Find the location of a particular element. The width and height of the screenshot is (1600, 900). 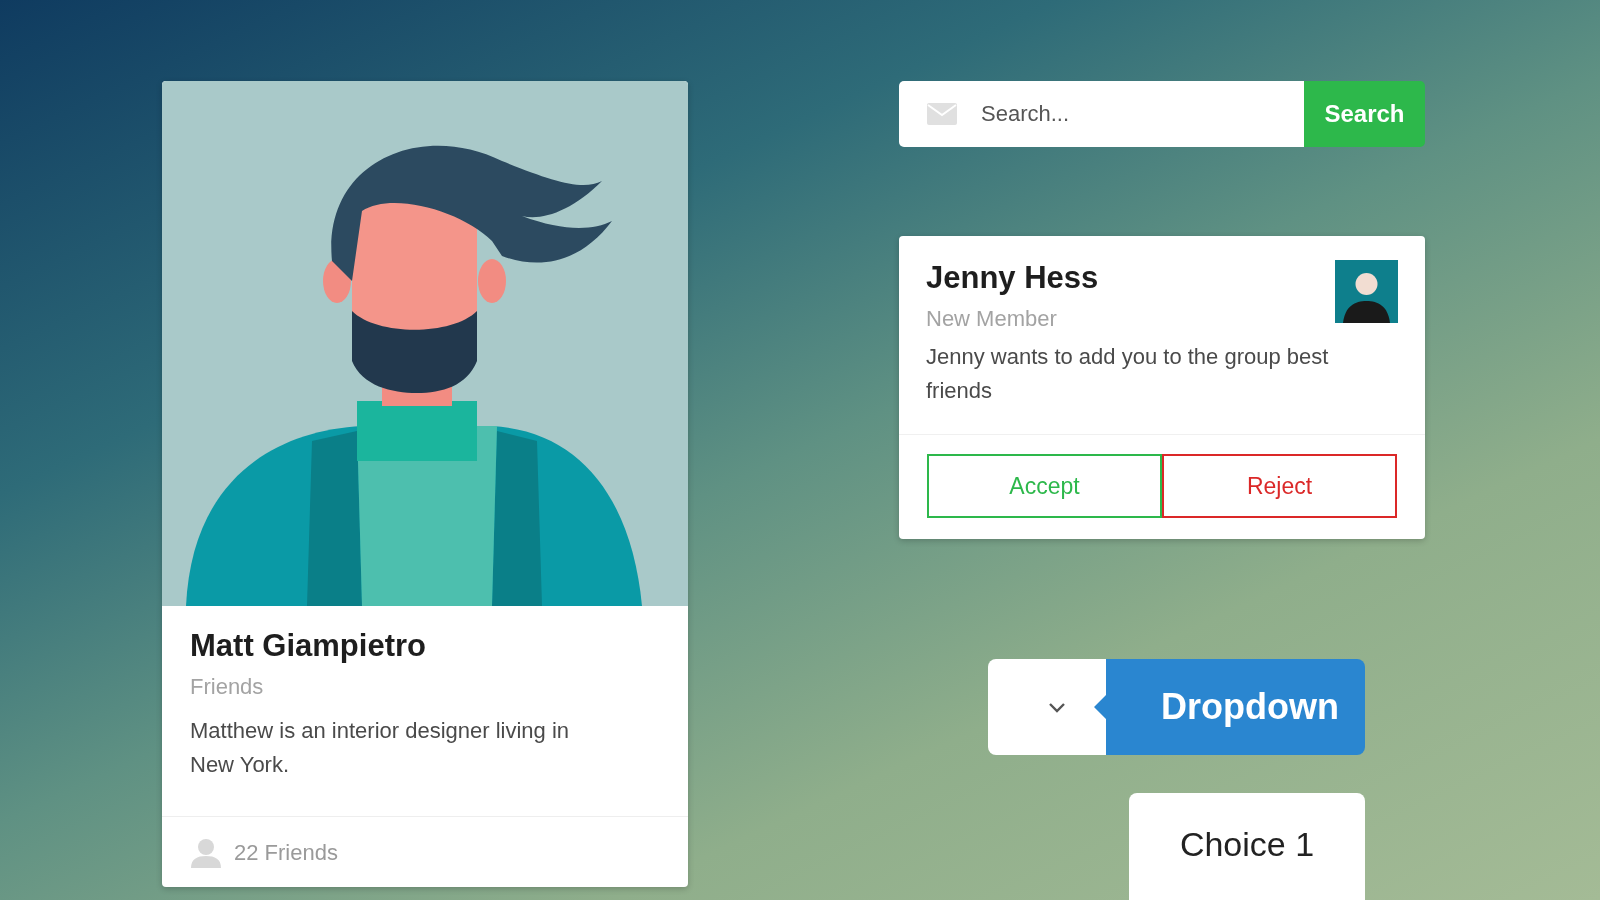

menu-item: Choice 1 is located at coordinates (1247, 844).